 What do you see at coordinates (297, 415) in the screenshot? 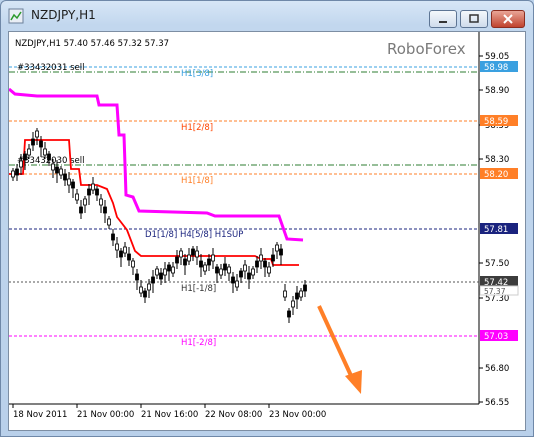
I see `x-tick-label: 23 Nov 00:00` at bounding box center [297, 415].